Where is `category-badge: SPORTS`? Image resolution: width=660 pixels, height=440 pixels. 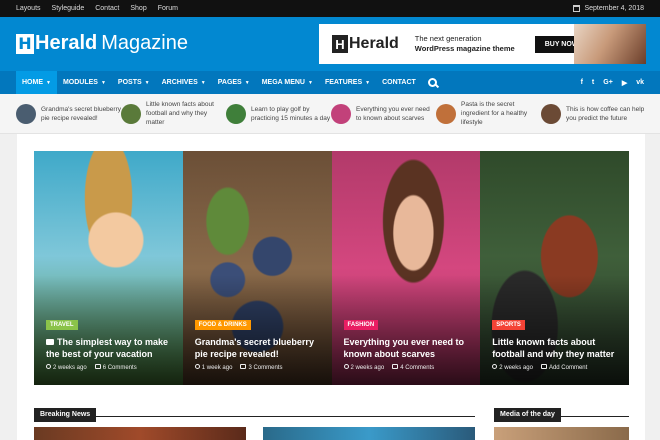
category-badge: SPORTS is located at coordinates (508, 325).